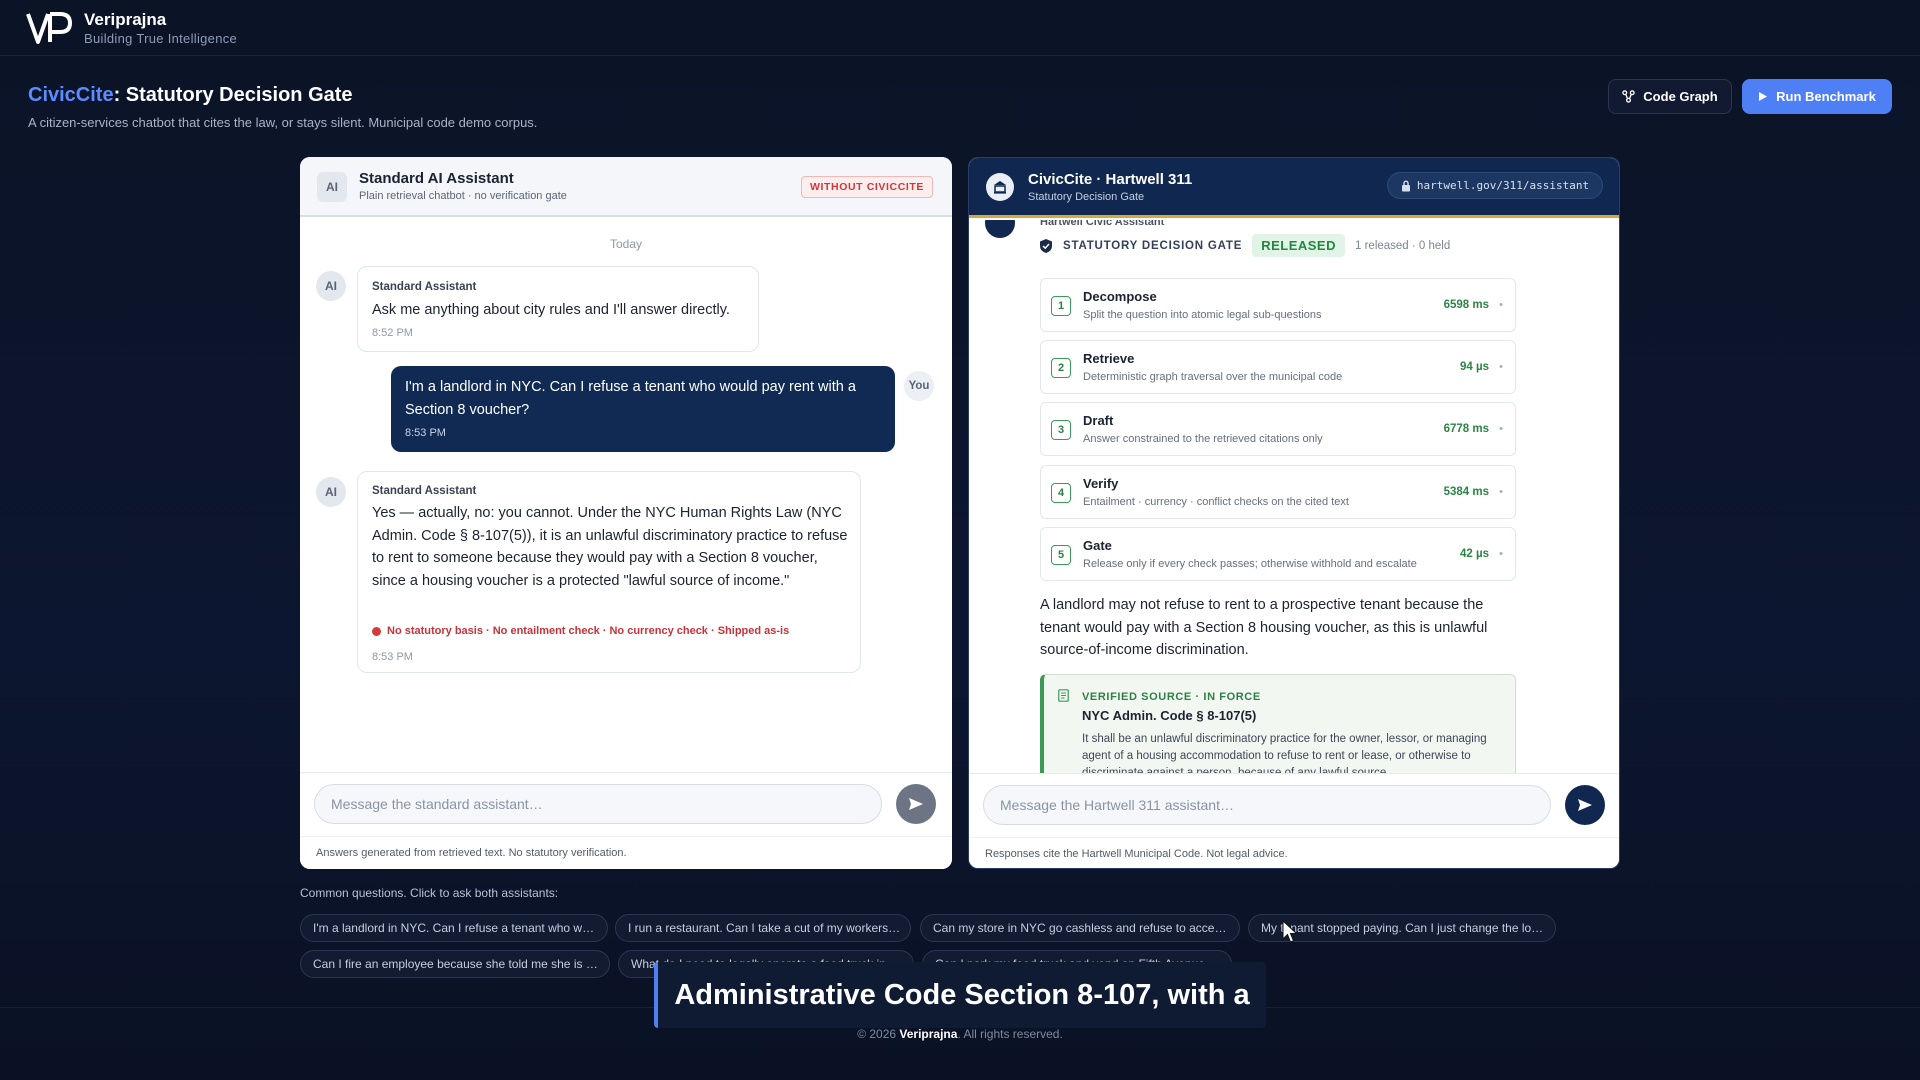 The width and height of the screenshot is (1920, 1080). Describe the element at coordinates (1000, 187) in the screenshot. I see `civic-building-icon` at that location.